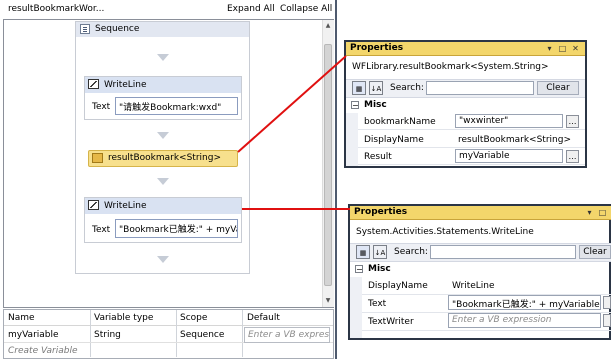 This screenshot has height=359, width=611. What do you see at coordinates (509, 121) in the screenshot?
I see `bookmark-name-value: "wxwinter"` at bounding box center [509, 121].